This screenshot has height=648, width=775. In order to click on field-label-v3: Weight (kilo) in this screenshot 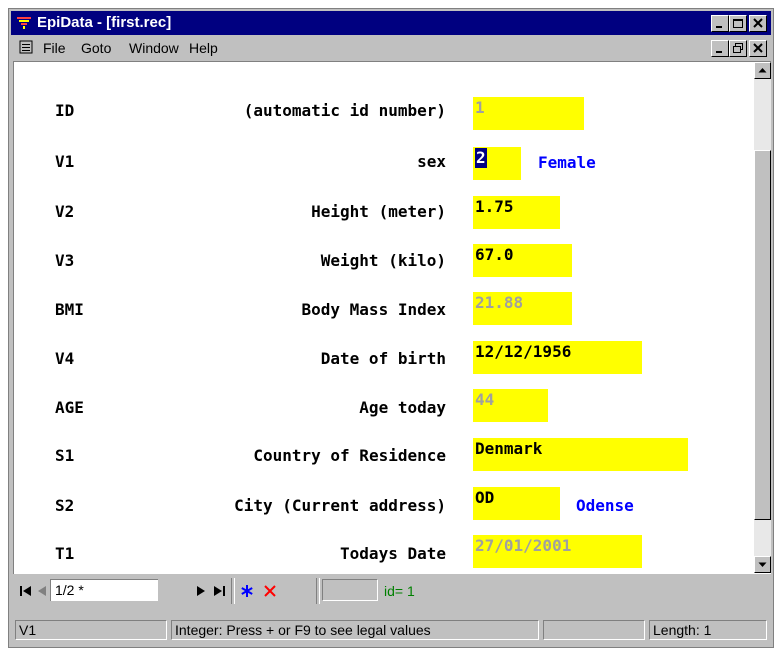, I will do `click(383, 260)`.